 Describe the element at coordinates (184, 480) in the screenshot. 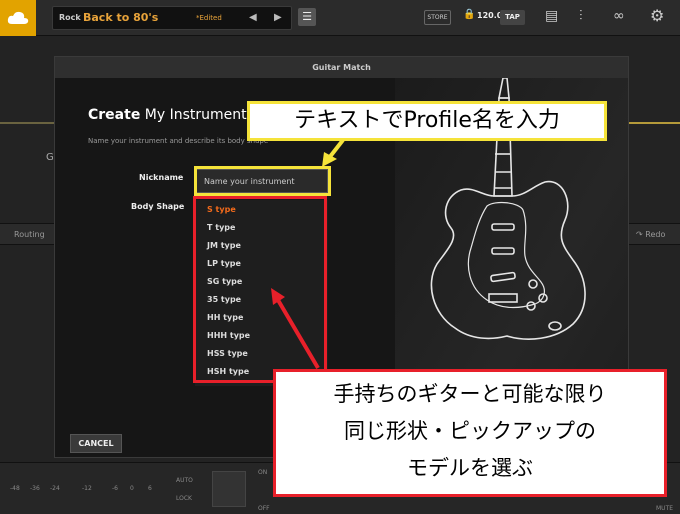

I see `auto-button: AUTO` at that location.